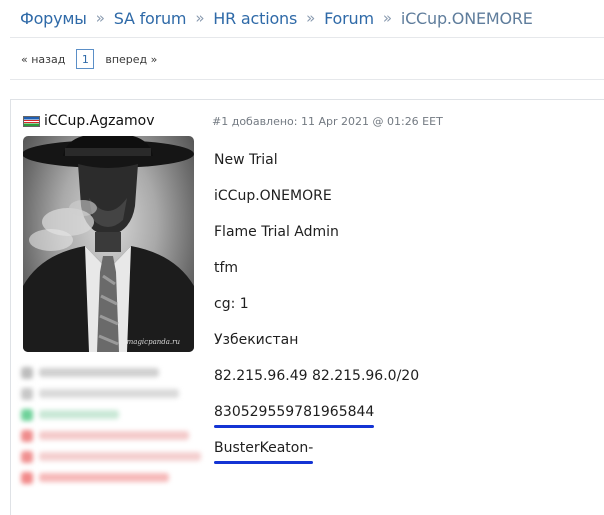 Image resolution: width=604 pixels, height=515 pixels. Describe the element at coordinates (31, 121) in the screenshot. I see `uzbekistan-flag-icon` at that location.